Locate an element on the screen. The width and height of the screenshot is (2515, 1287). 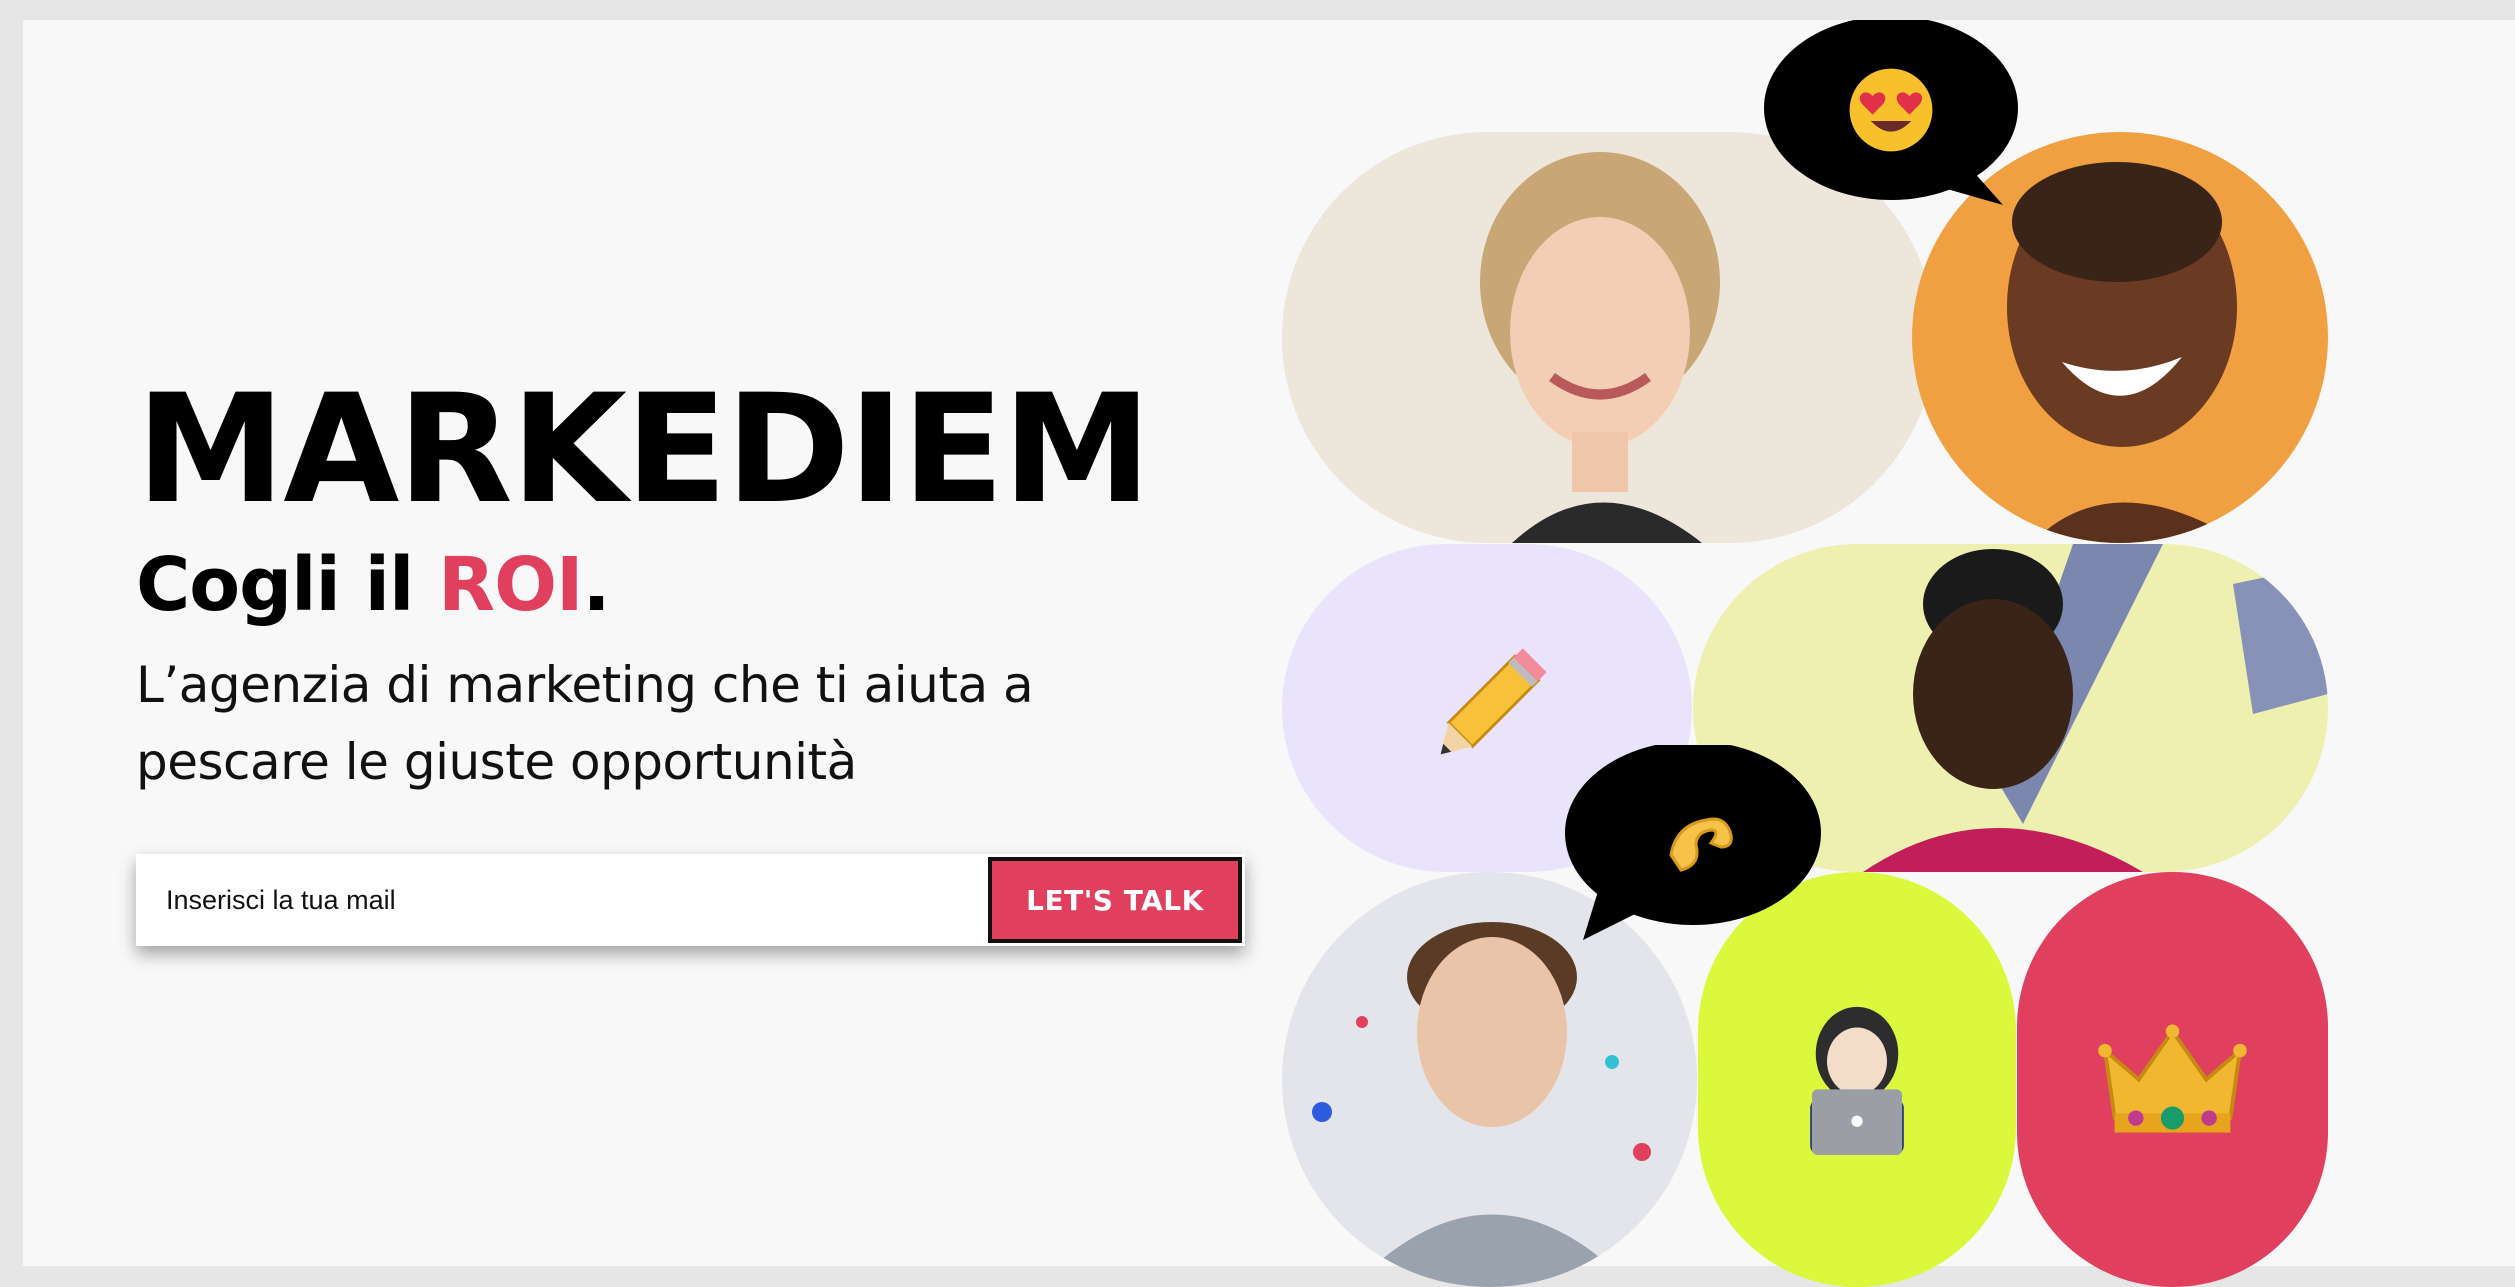
speech-bubble-pinching-hand is located at coordinates (1698, 843).